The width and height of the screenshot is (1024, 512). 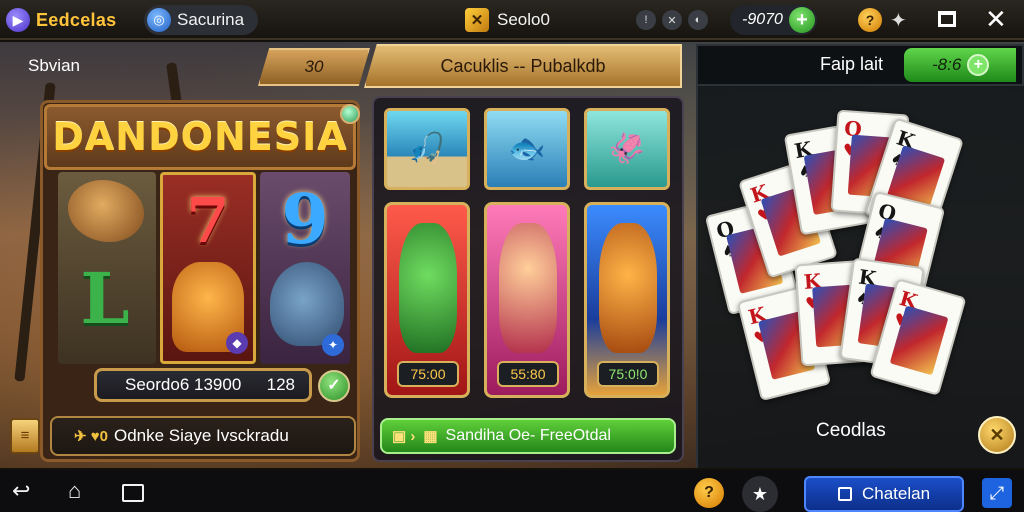 I want to click on right-panel-label: Faip lait, so click(x=852, y=64).